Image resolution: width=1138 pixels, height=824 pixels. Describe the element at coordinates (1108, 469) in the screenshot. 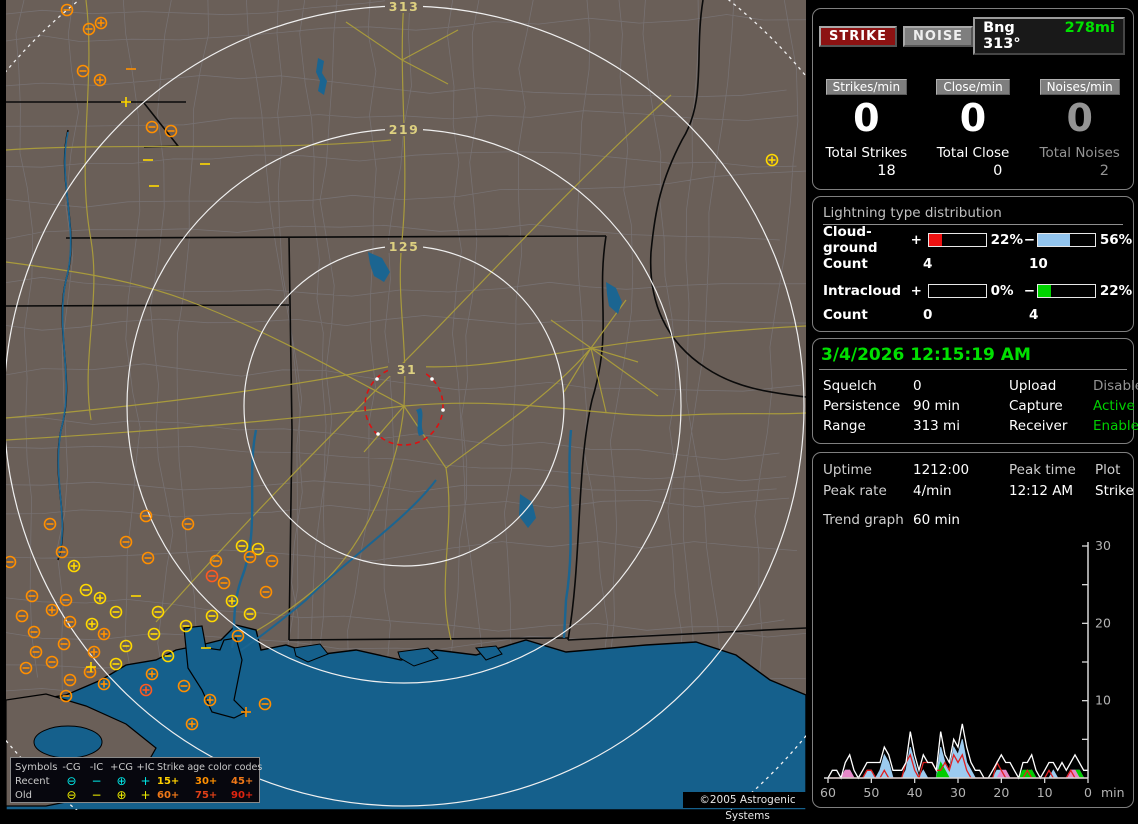

I see `plot-label: Plot` at that location.